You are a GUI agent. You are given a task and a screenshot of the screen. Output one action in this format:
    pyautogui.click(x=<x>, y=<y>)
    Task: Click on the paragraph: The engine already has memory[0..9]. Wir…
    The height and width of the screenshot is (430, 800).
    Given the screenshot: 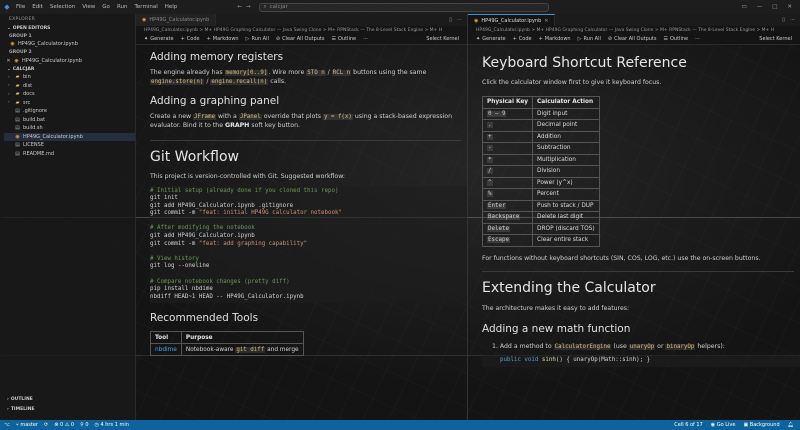 What is the action you would take?
    pyautogui.click(x=288, y=77)
    